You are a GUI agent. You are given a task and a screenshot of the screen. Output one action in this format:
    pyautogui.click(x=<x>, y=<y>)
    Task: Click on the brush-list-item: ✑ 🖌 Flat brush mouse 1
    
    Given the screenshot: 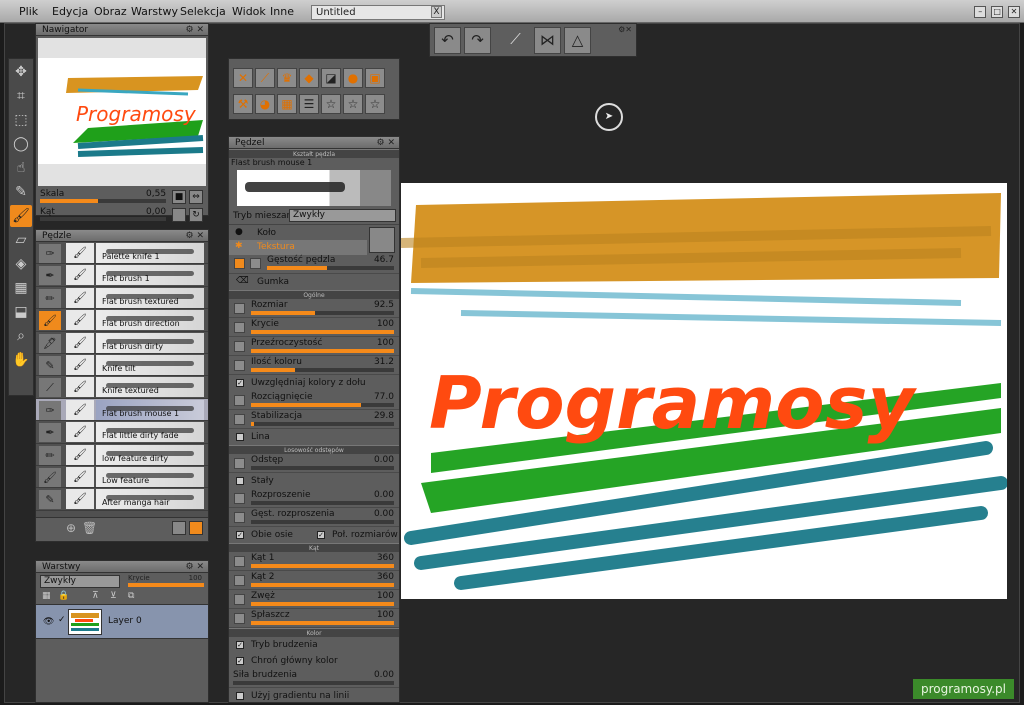 What is the action you would take?
    pyautogui.click(x=122, y=410)
    